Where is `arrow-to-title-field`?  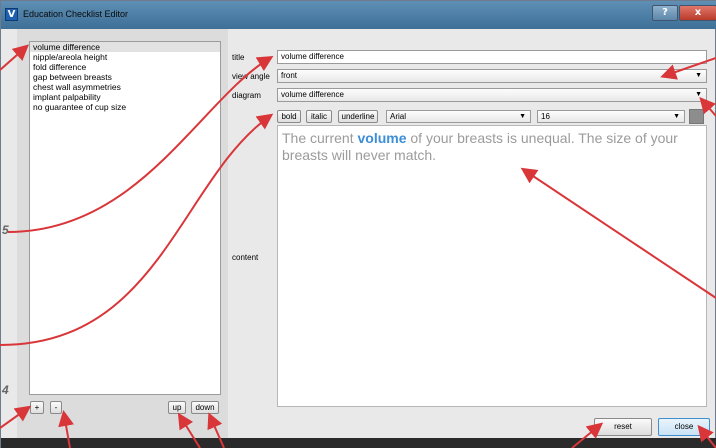 arrow-to-title-field is located at coordinates (140, 144).